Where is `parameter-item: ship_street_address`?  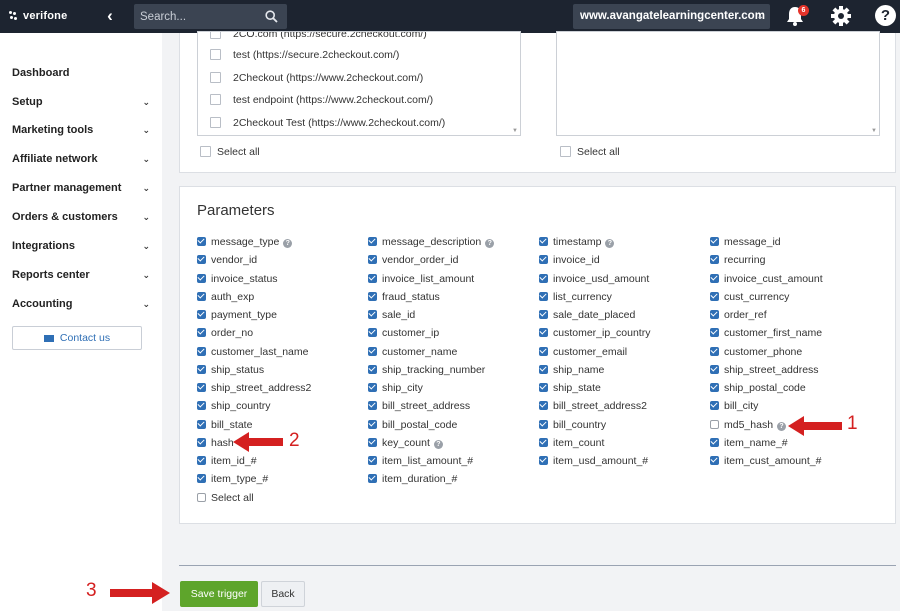 parameter-item: ship_street_address is located at coordinates (764, 370).